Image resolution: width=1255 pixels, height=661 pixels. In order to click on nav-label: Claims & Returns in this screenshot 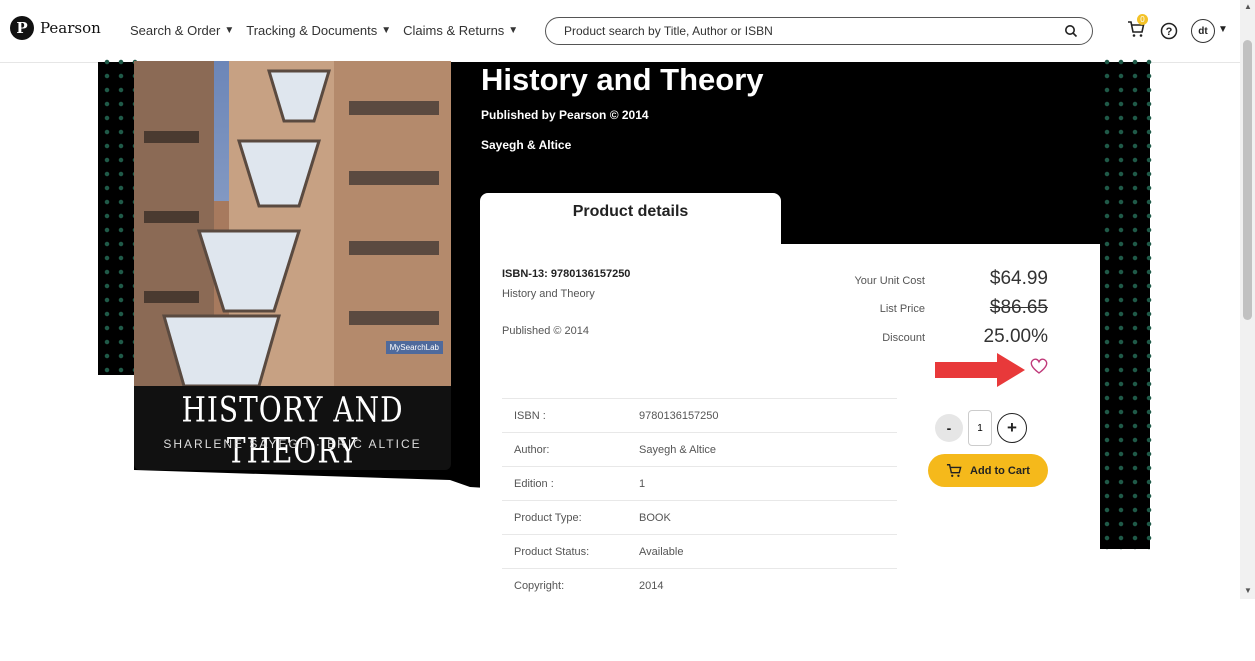, I will do `click(454, 30)`.